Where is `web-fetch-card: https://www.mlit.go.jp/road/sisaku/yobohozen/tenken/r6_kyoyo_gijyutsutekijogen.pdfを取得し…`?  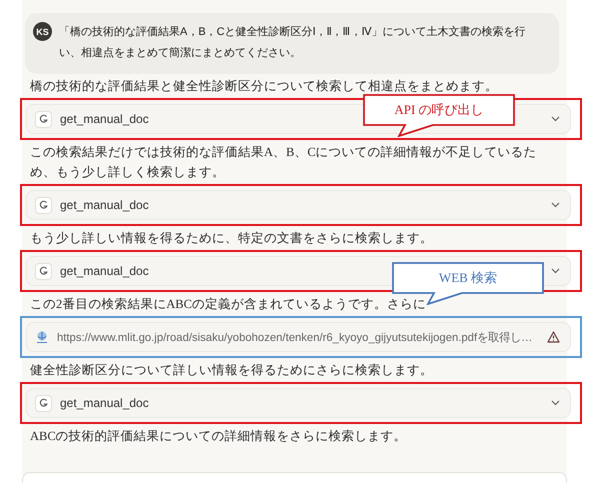 web-fetch-card: https://www.mlit.go.jp/road/sisaku/yobohozen/tenken/r6_kyoyo_gijyutsutekijogen.pdfを取得し… is located at coordinates (298, 337).